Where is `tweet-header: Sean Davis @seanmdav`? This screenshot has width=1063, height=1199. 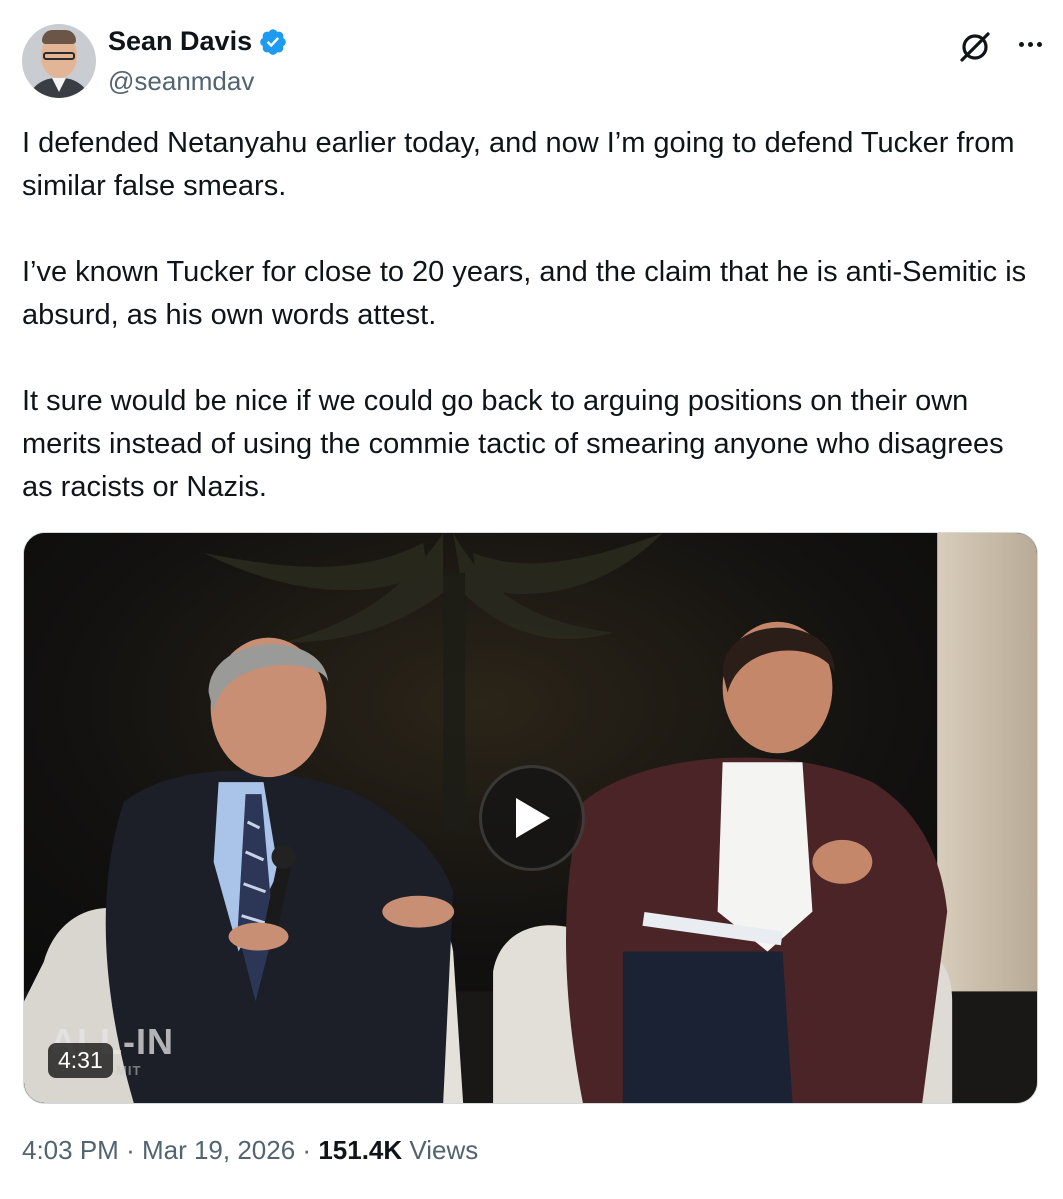
tweet-header: Sean Davis @seanmdav is located at coordinates (532, 62).